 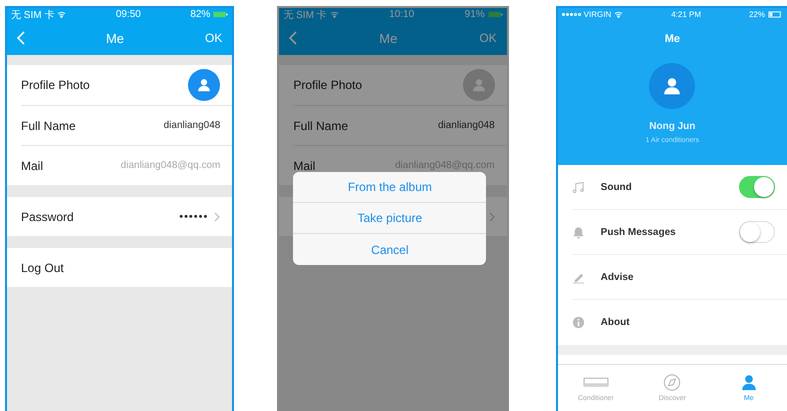 I want to click on setting-label: Sound, so click(x=616, y=187).